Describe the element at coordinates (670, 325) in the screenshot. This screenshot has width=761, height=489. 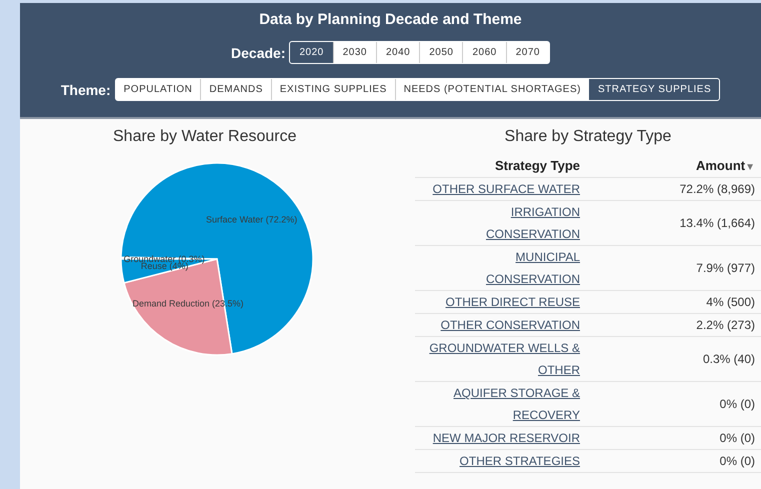
I see `amount-cell: 2.2% (273)` at that location.